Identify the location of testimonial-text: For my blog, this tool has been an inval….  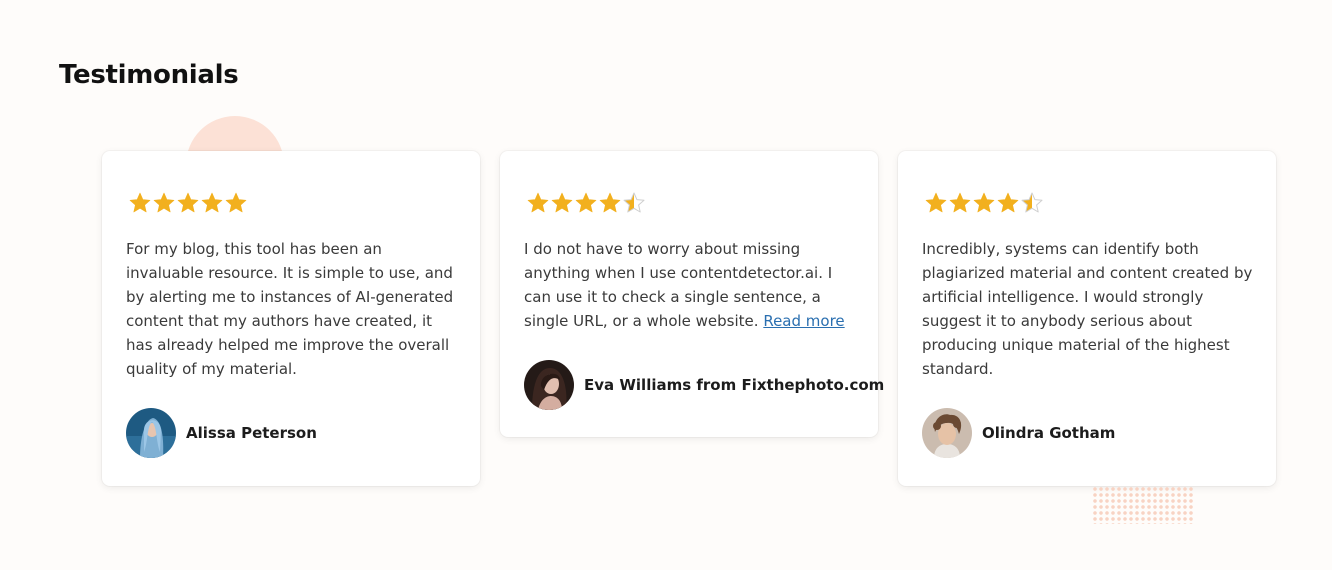
(290, 309).